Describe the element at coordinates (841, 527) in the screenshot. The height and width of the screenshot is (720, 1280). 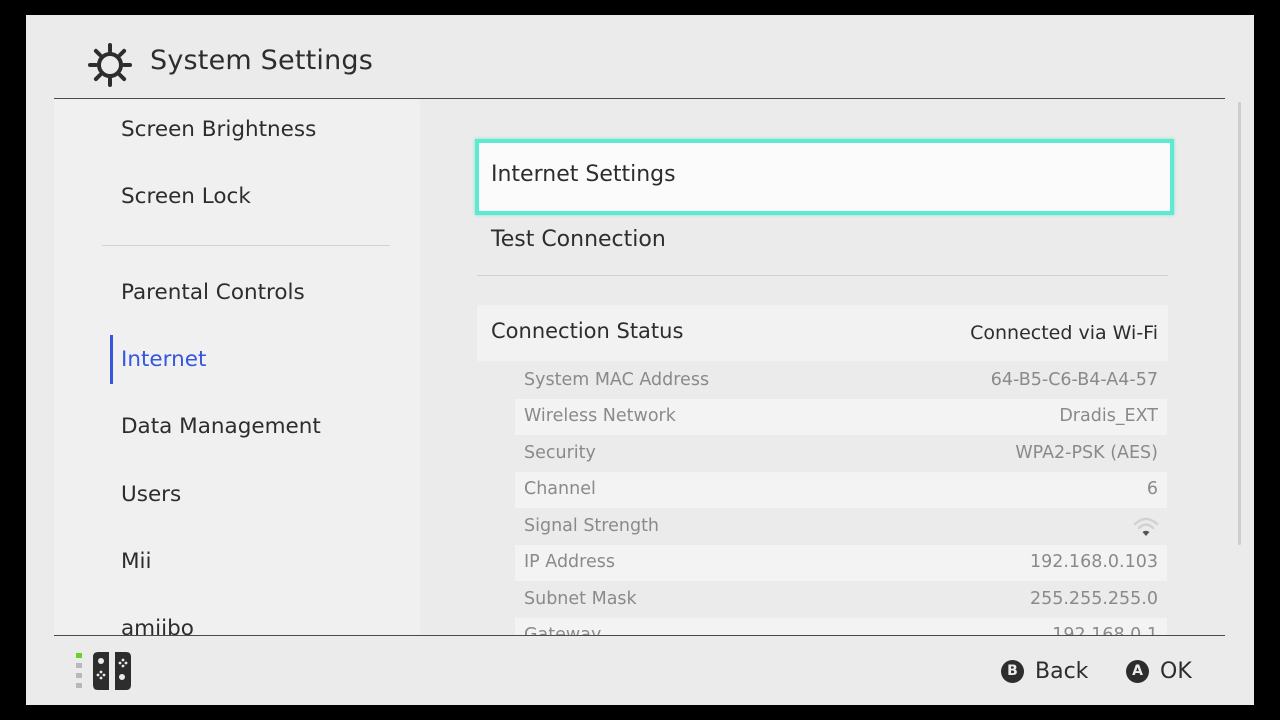
I see `info-row-signal-strength: Signal Strength` at that location.